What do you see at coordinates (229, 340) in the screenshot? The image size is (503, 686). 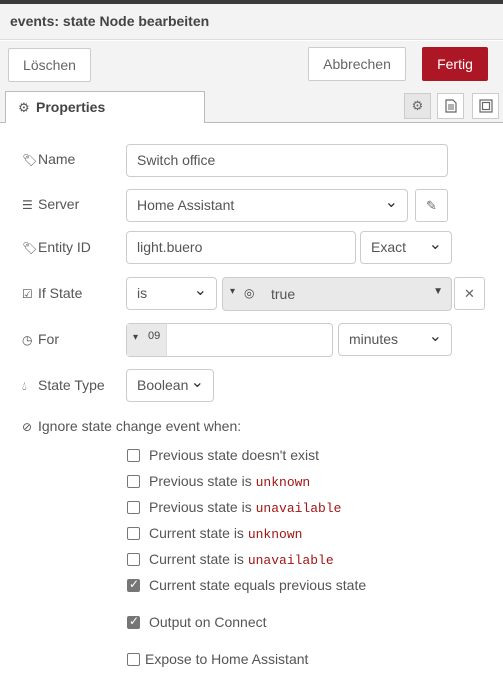 I see `for-duration-input: ▾ 09` at bounding box center [229, 340].